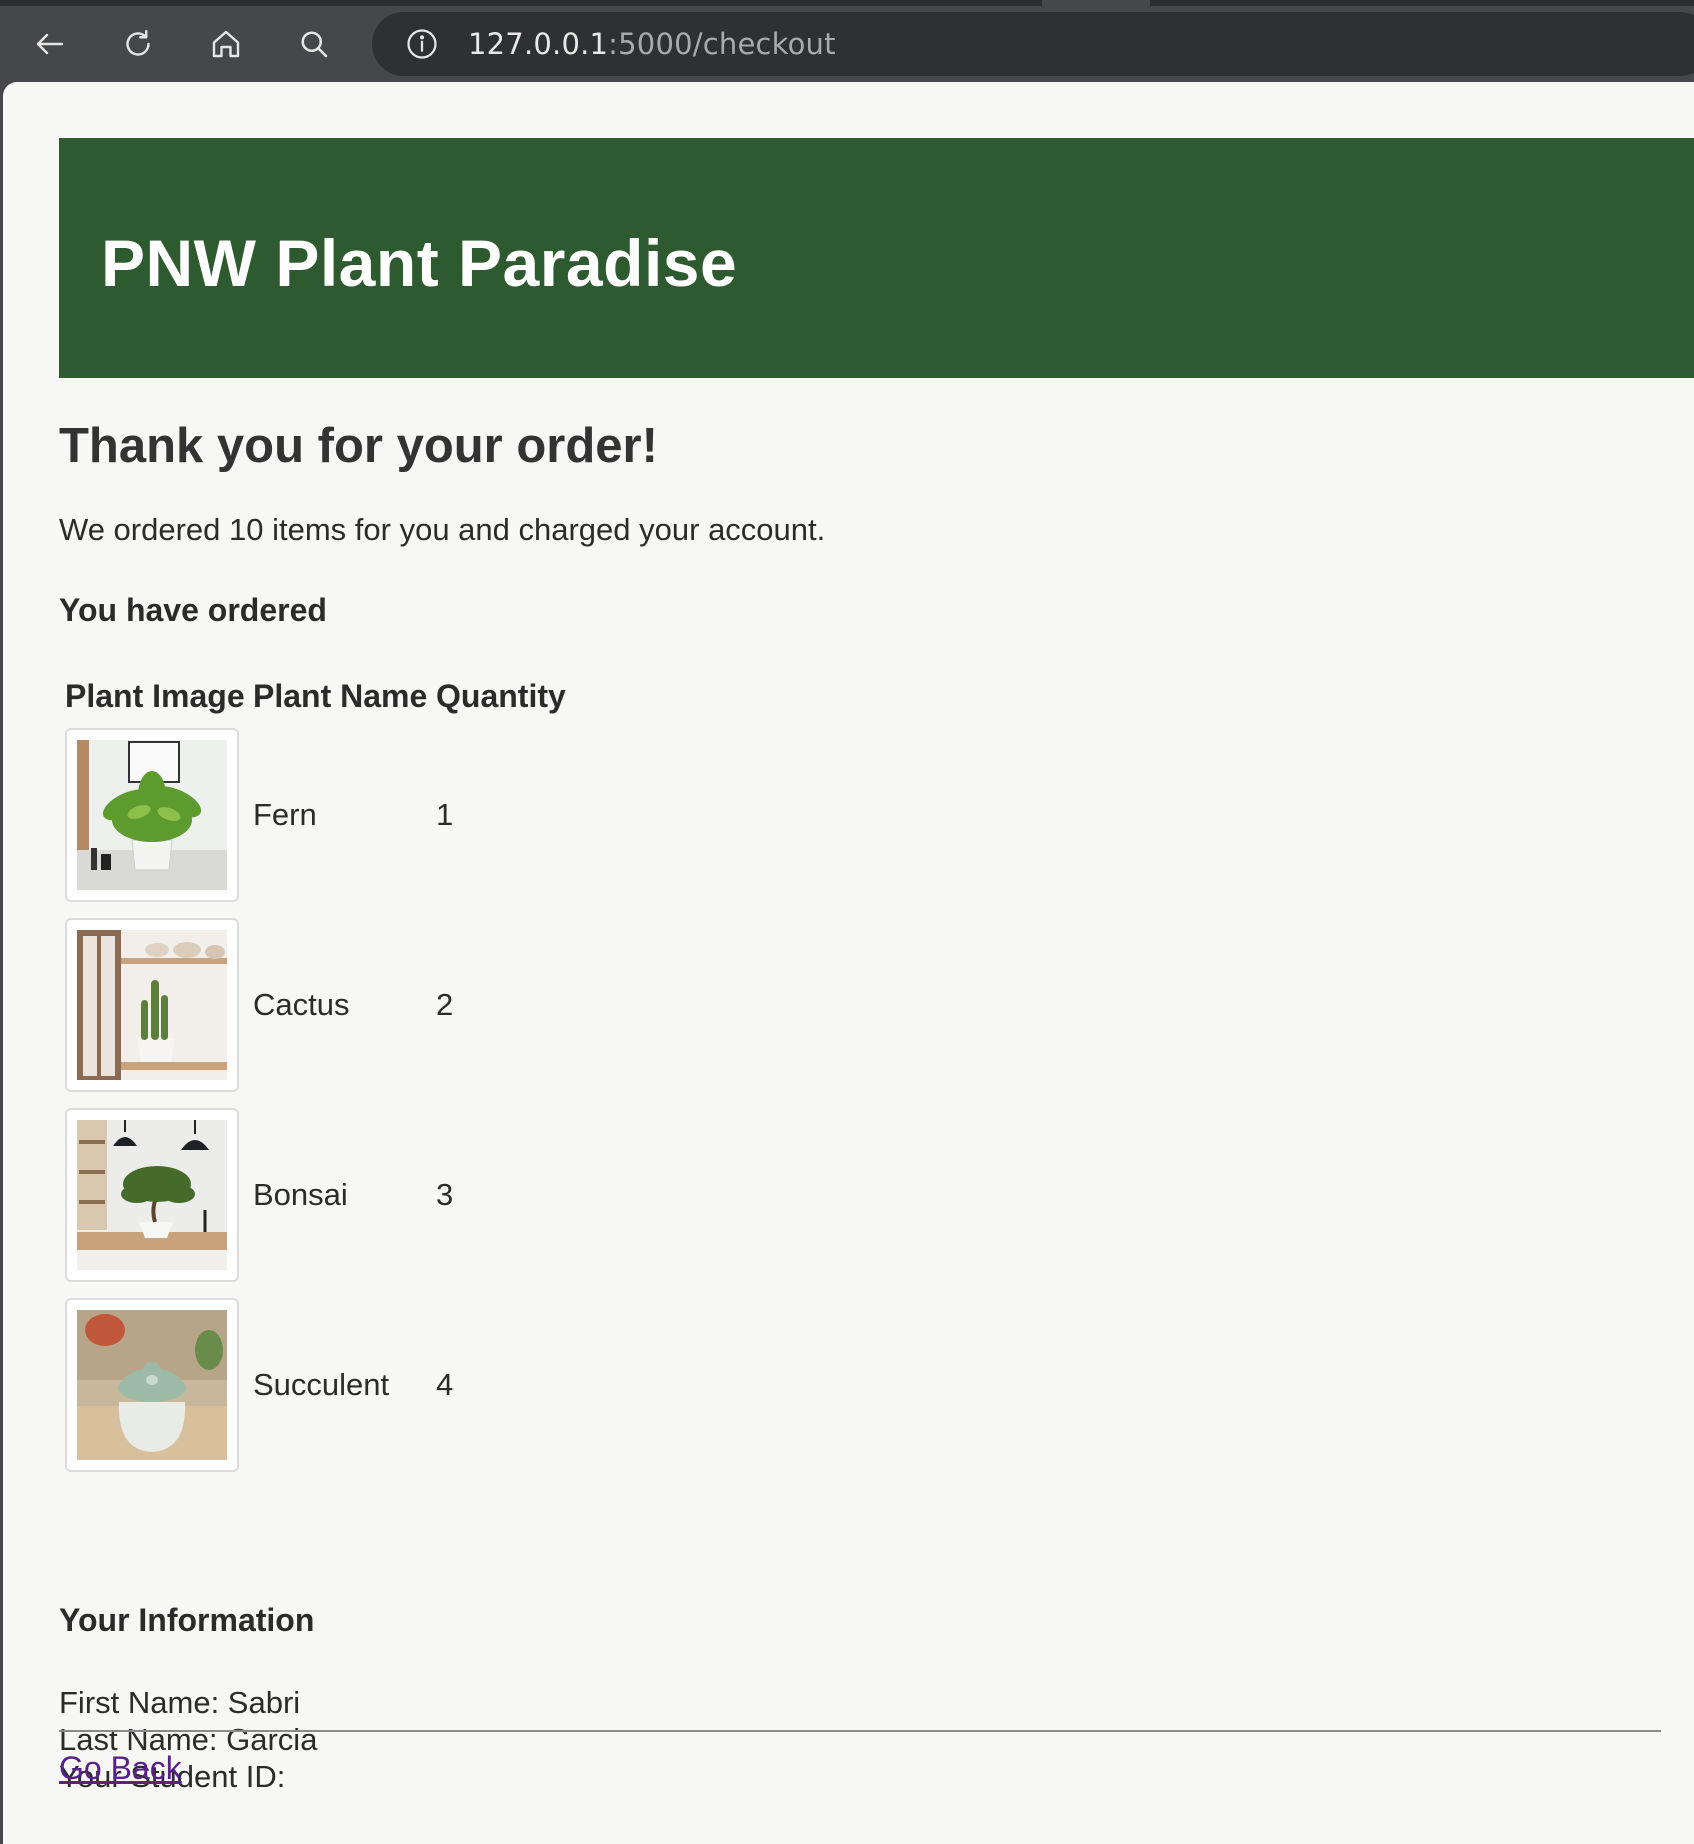  I want to click on table-row: Cactus 2, so click(317, 1005).